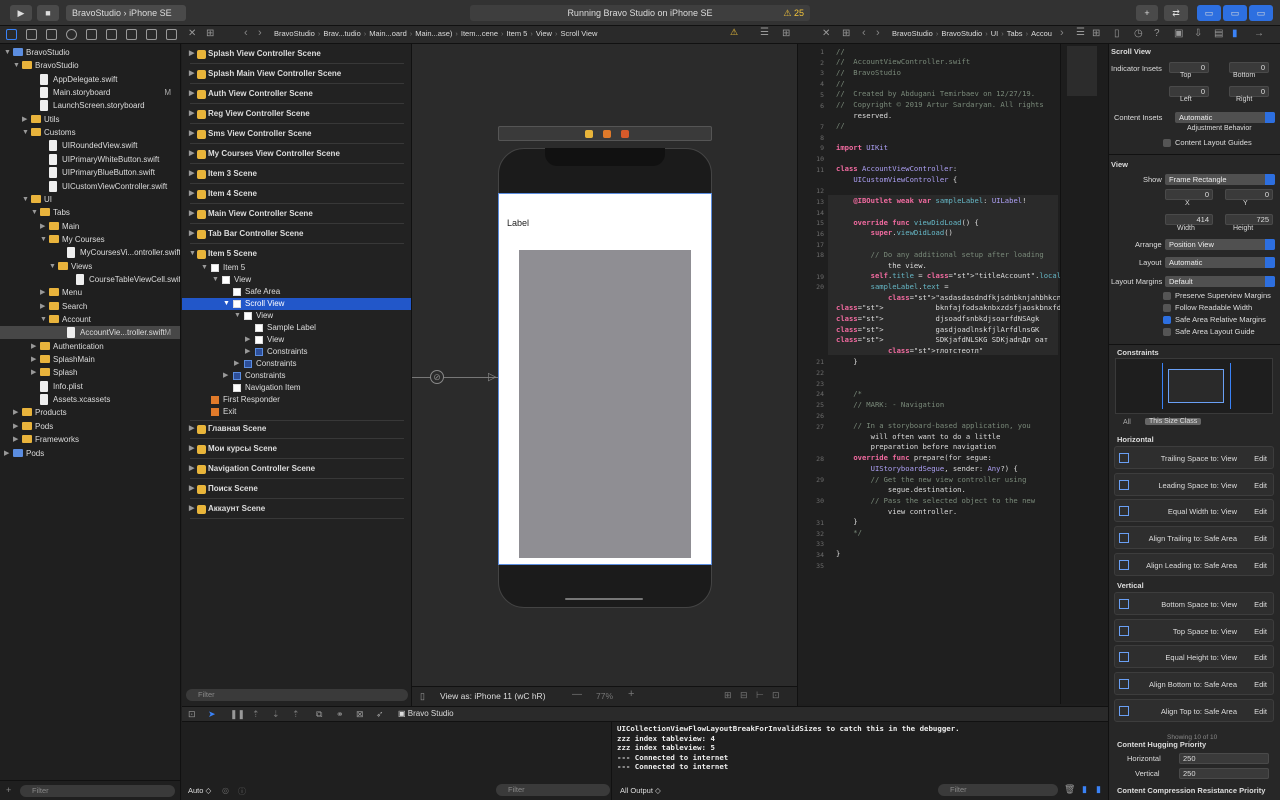 The height and width of the screenshot is (800, 1280). What do you see at coordinates (90, 292) in the screenshot?
I see `navigator-item: ▶ Menu` at bounding box center [90, 292].